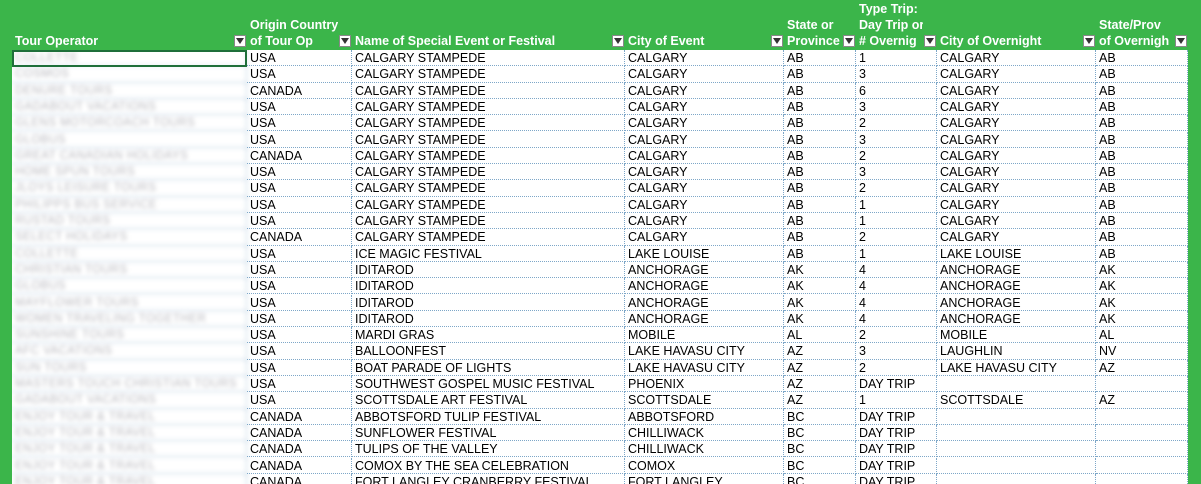 This screenshot has height=484, width=1201. I want to click on cell-state-prov-overnight: AZ, so click(1142, 367).